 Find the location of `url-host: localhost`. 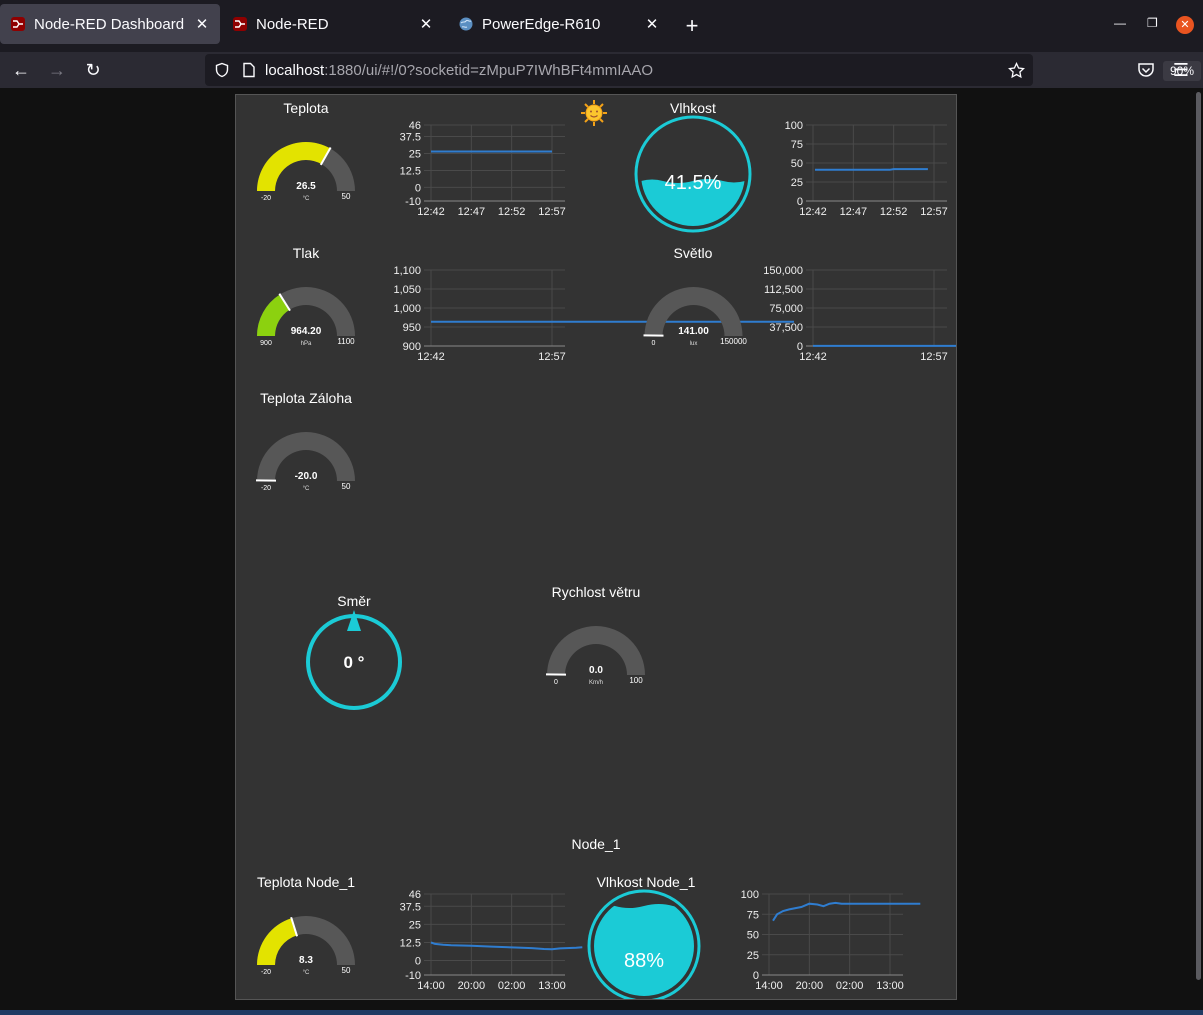

url-host: localhost is located at coordinates (295, 70).